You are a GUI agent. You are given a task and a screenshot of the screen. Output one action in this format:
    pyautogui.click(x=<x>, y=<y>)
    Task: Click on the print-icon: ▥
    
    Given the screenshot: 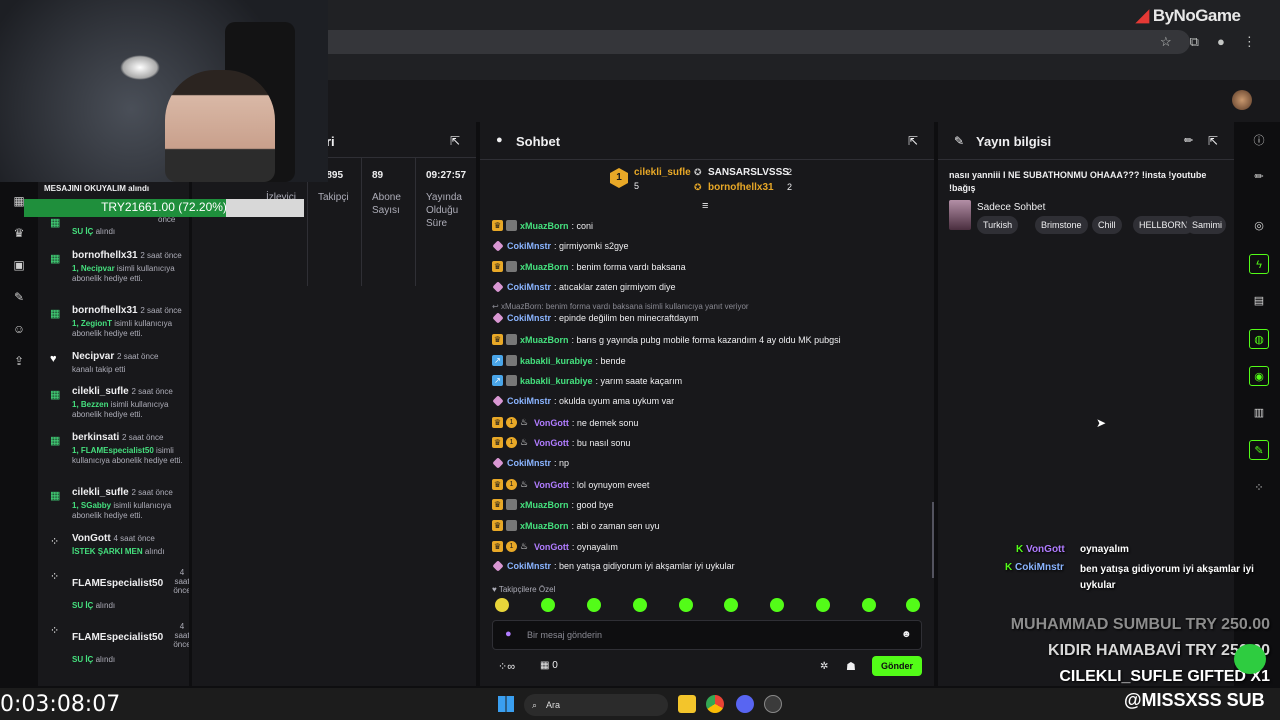 What is the action you would take?
    pyautogui.click(x=1259, y=413)
    